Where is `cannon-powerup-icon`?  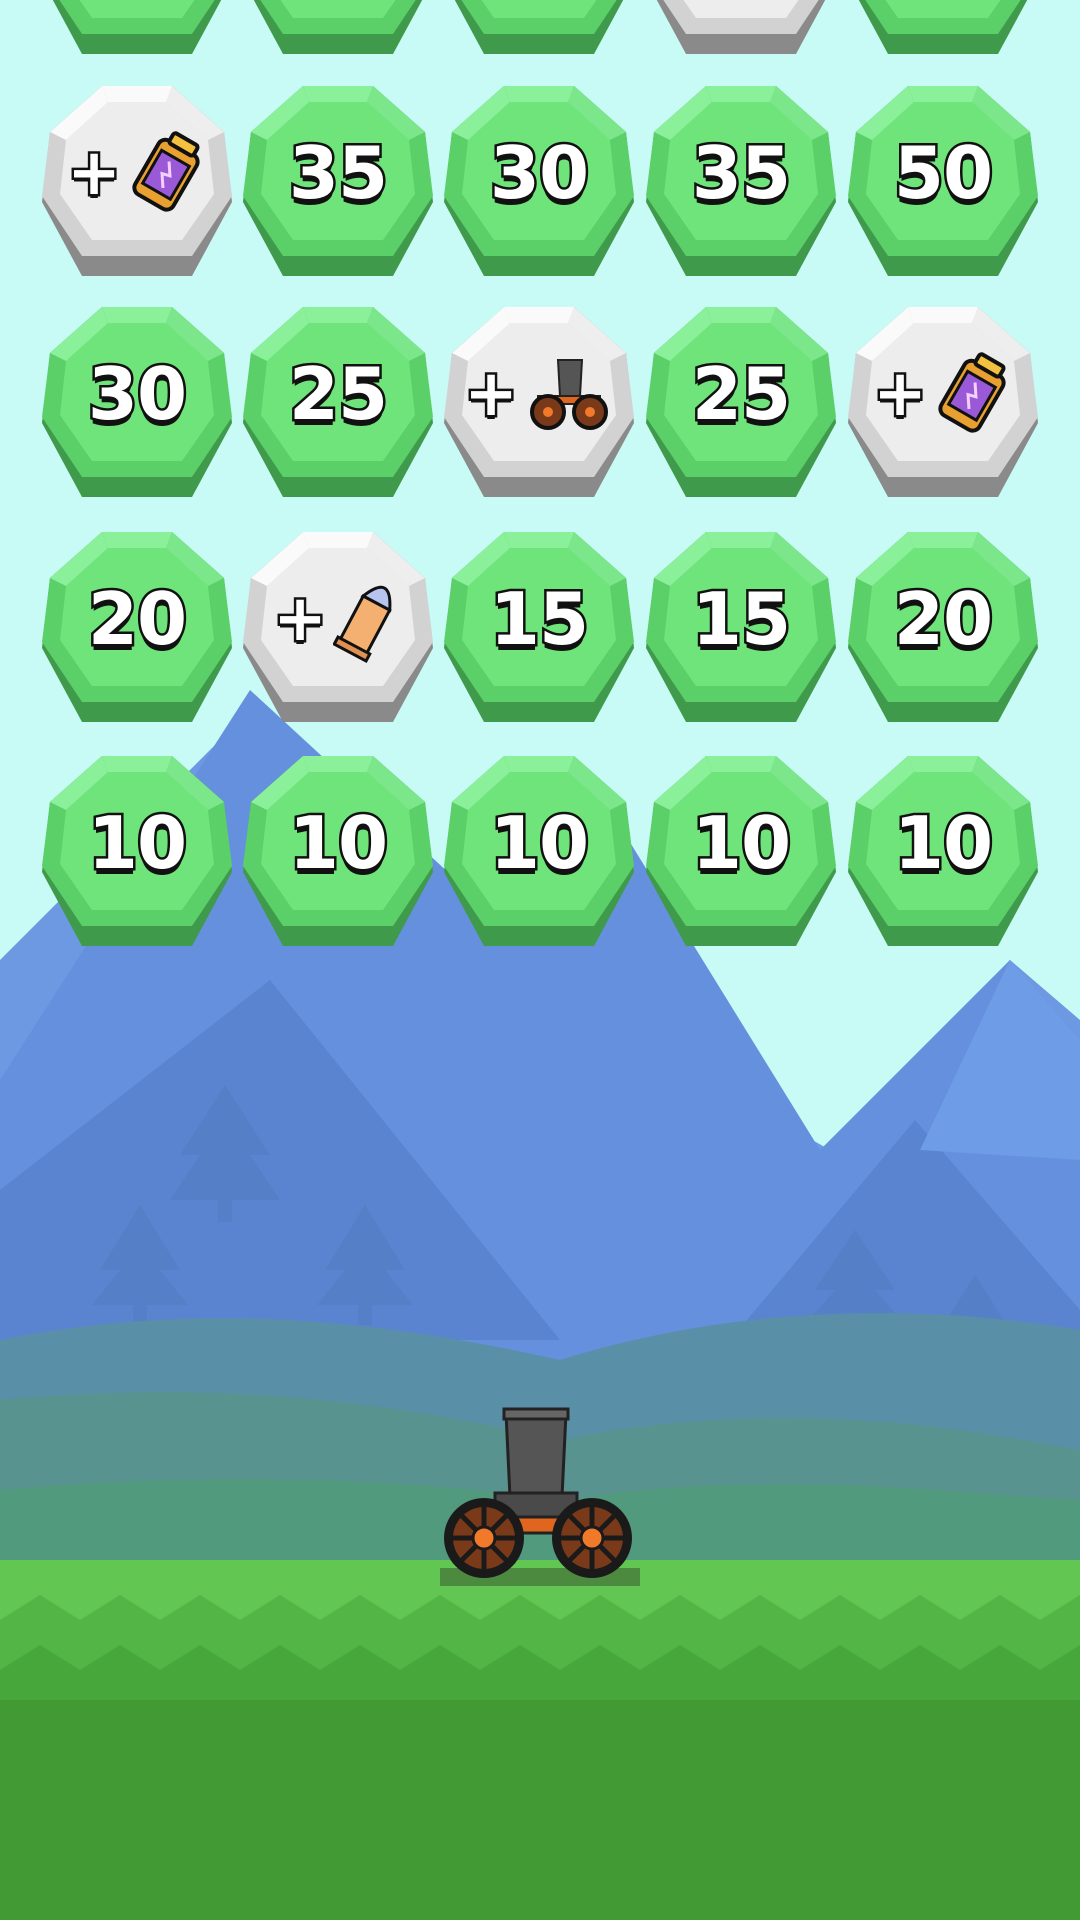
cannon-powerup-icon is located at coordinates (568, 394).